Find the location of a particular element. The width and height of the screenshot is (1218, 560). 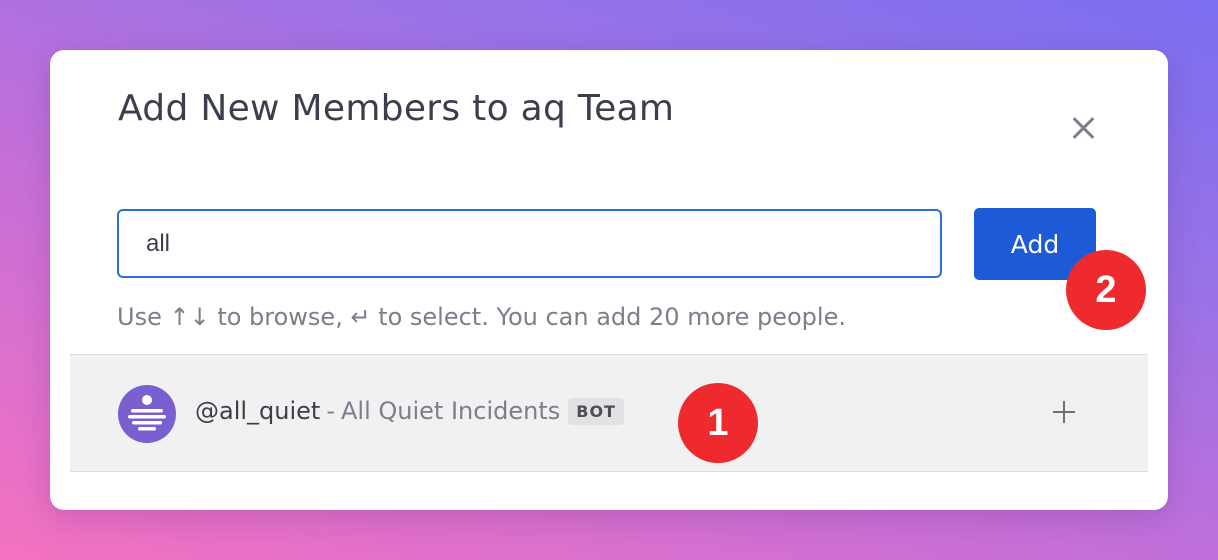

member-handle: @all_quiet is located at coordinates (258, 411).